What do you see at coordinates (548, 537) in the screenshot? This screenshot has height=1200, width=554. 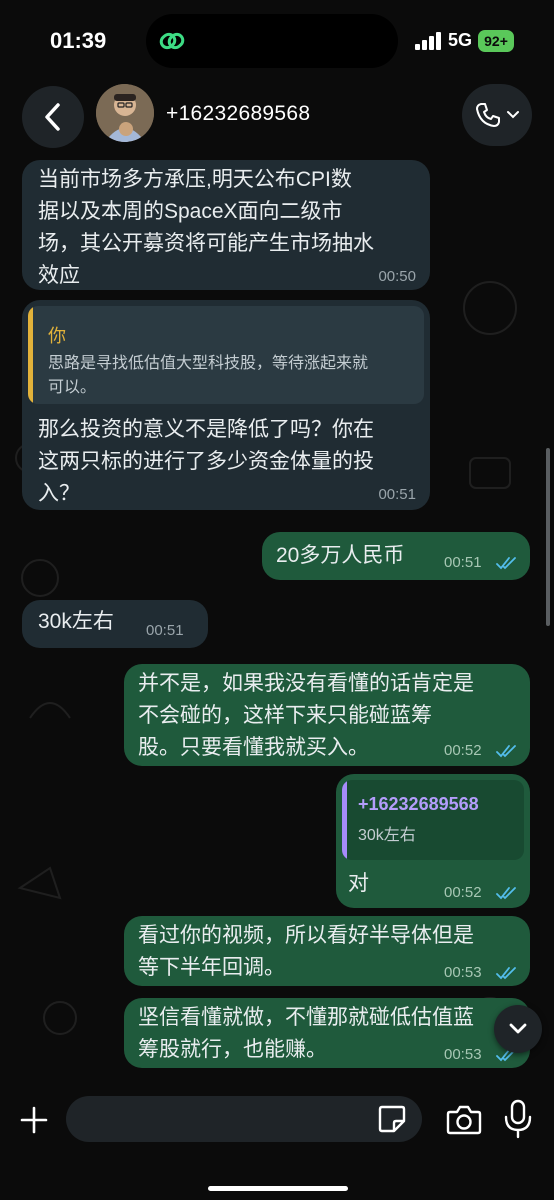 I see `scrollbar` at bounding box center [548, 537].